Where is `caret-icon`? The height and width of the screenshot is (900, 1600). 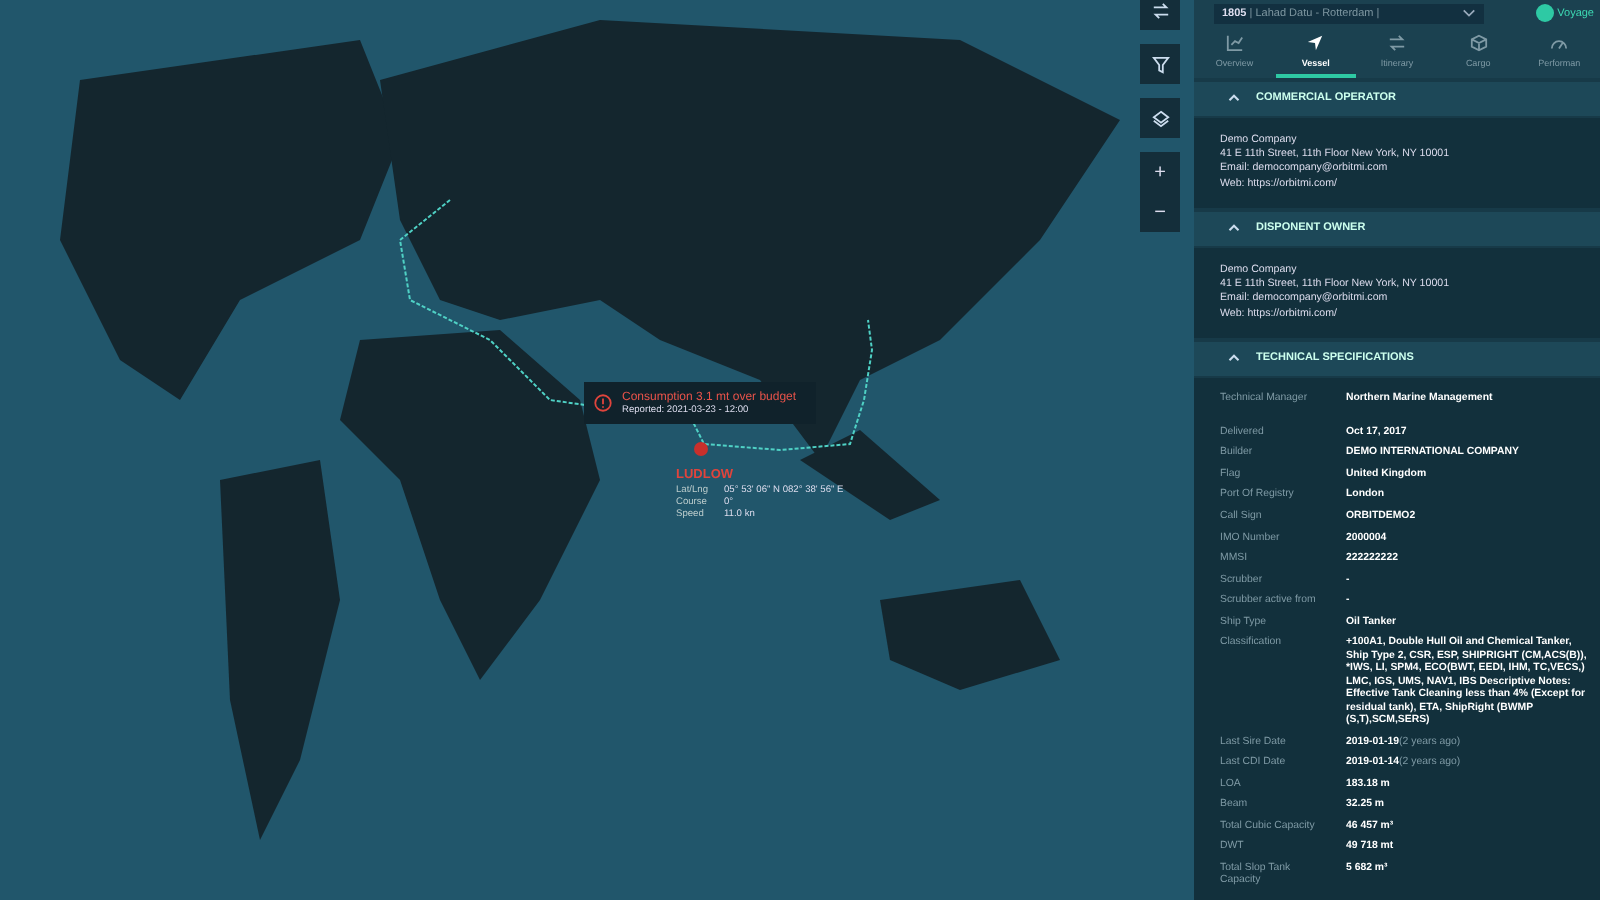 caret-icon is located at coordinates (1469, 13).